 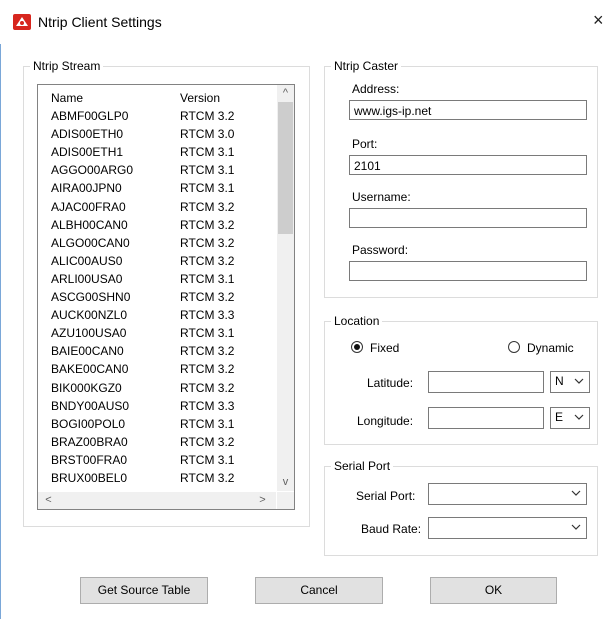 I want to click on location-legend: Location, so click(x=357, y=321).